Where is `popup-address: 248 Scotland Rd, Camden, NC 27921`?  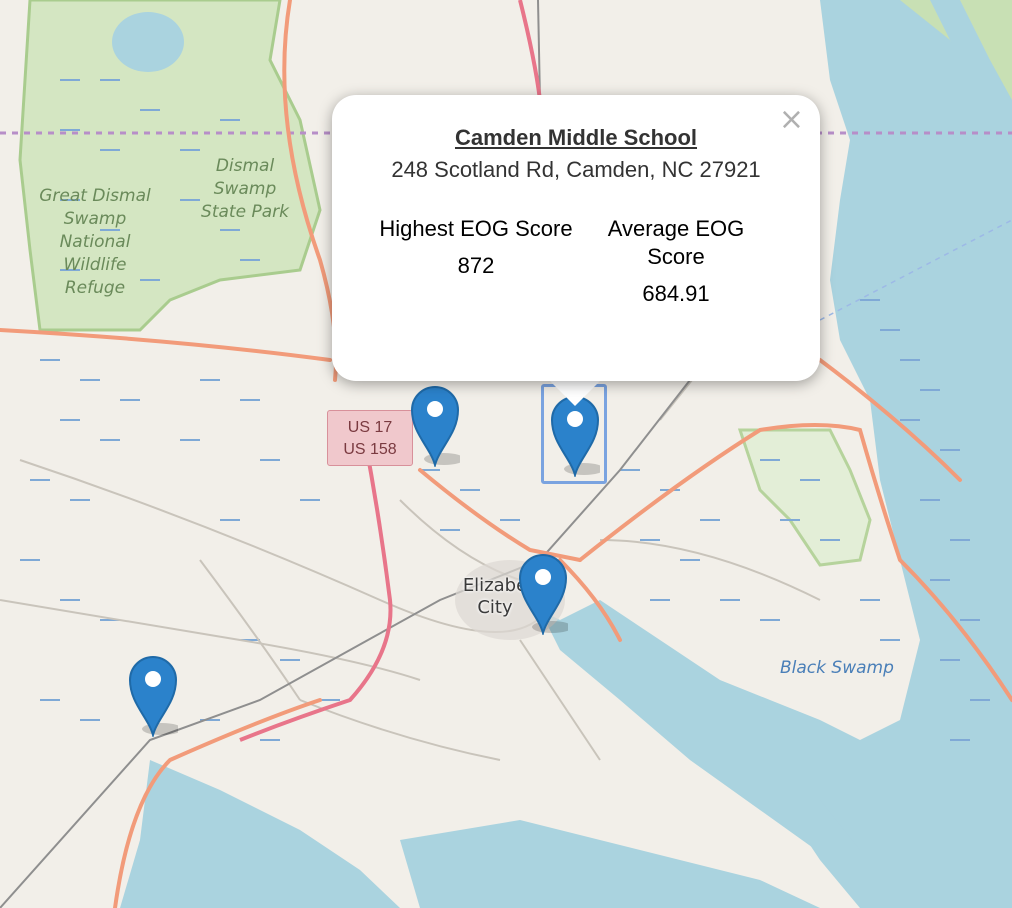
popup-address: 248 Scotland Rd, Camden, NC 27921 is located at coordinates (576, 169).